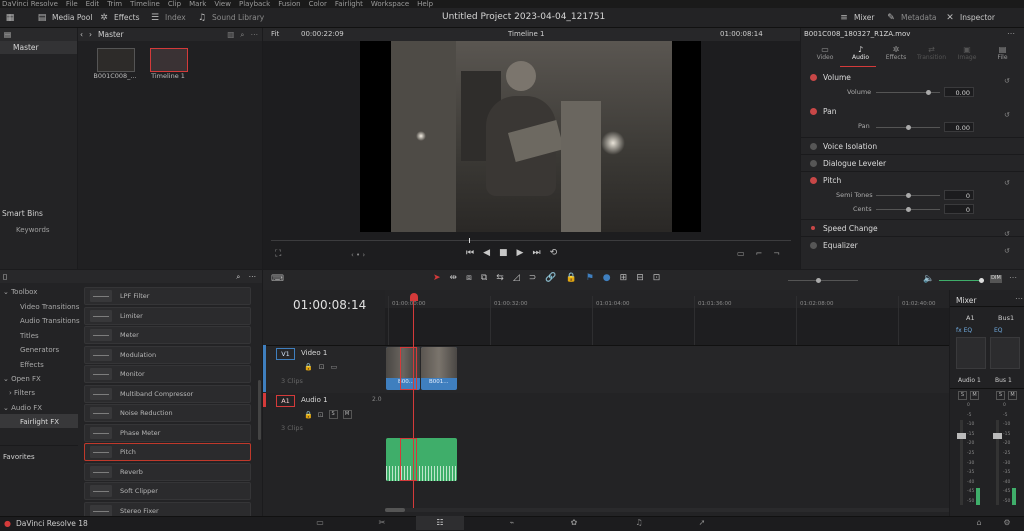 Image resolution: width=1024 pixels, height=531 pixels. I want to click on audio-fx-category: ⌄ Audio FX, so click(22, 408).